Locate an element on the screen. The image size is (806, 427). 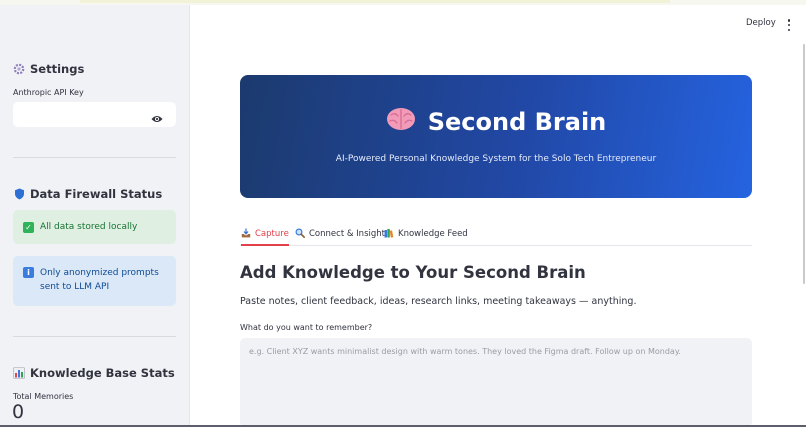
stats-heading-label: Knowledge Base Stats is located at coordinates (102, 373).